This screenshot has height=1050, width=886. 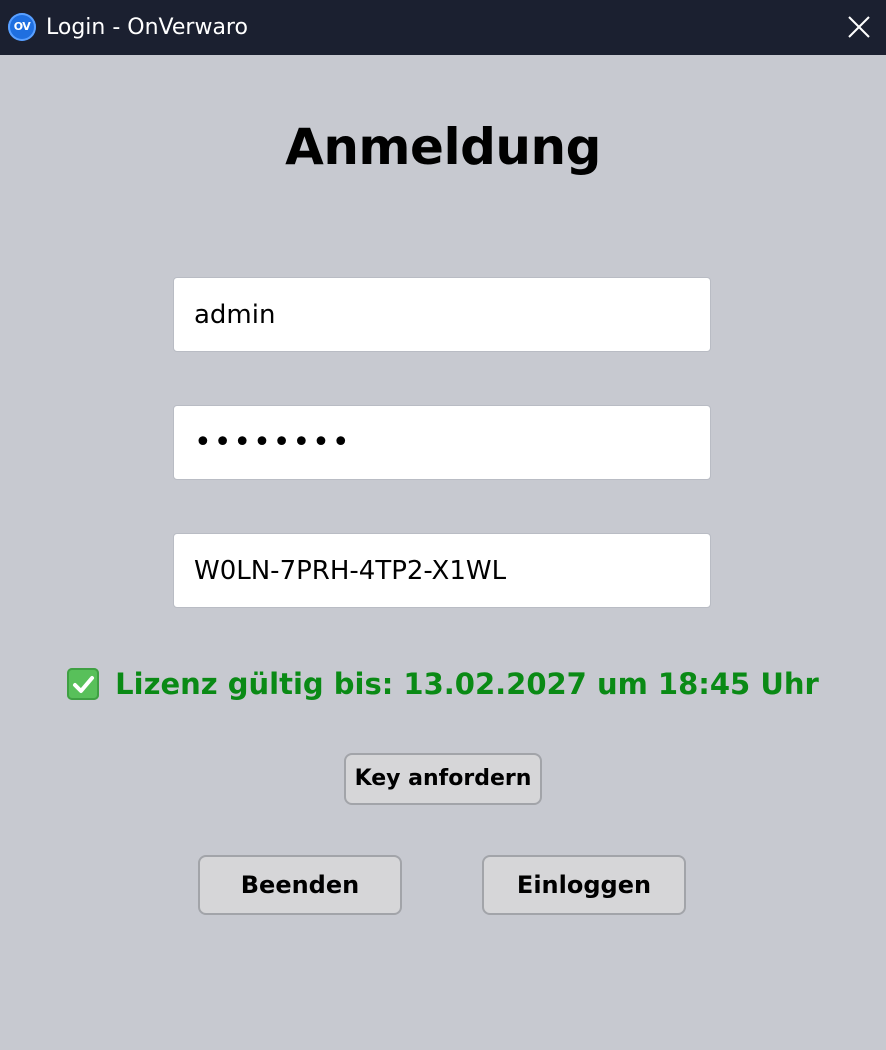 I want to click on quit-button: Beenden, so click(x=300, y=885).